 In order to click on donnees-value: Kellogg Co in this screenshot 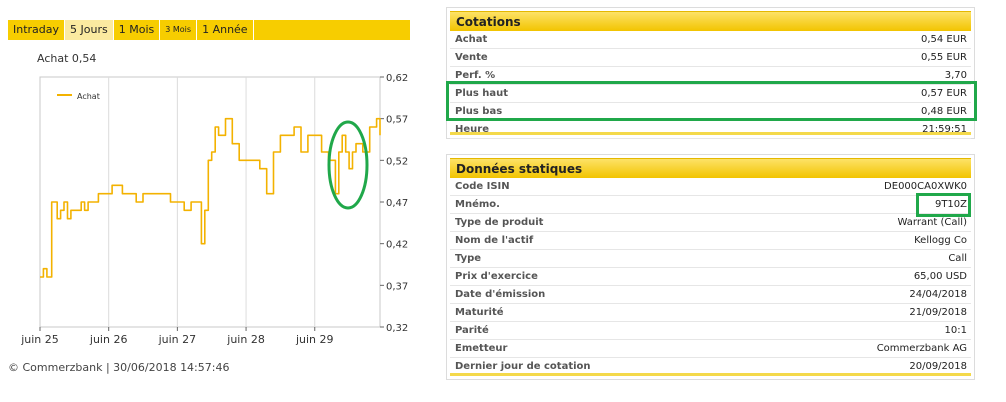, I will do `click(940, 240)`.